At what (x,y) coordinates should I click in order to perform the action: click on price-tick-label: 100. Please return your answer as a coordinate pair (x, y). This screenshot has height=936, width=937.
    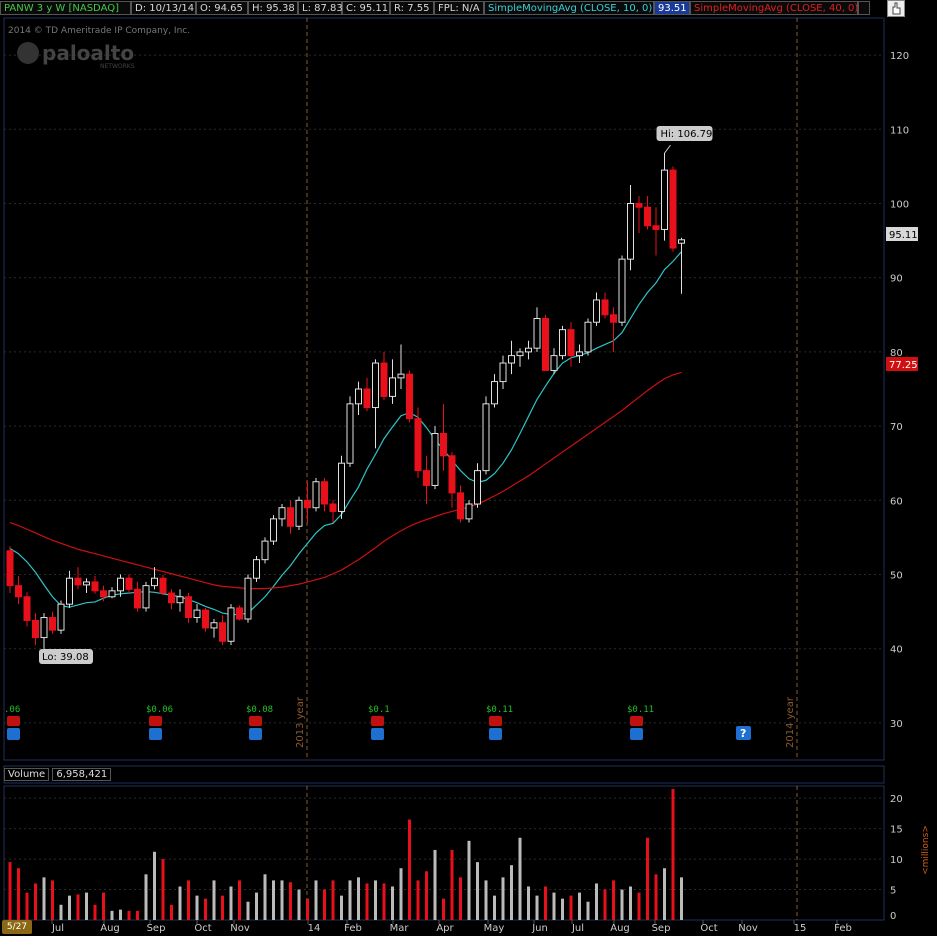
    Looking at the image, I should click on (899, 205).